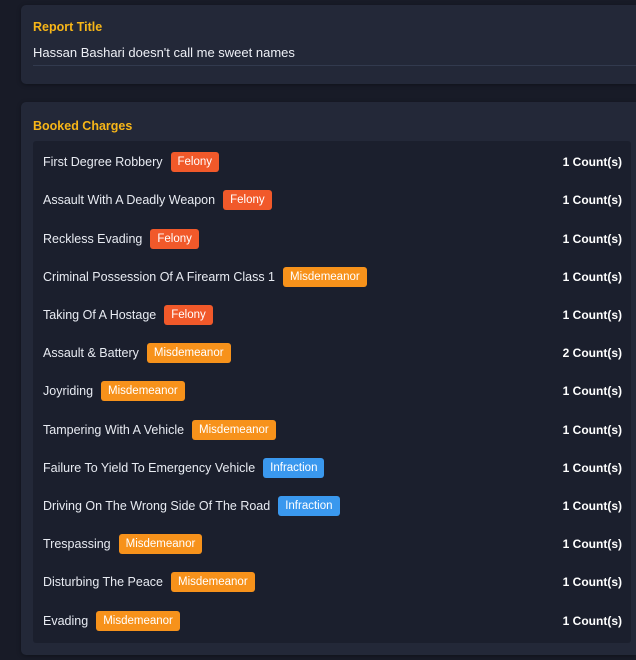 The image size is (636, 660). Describe the element at coordinates (93, 239) in the screenshot. I see `charge-name: Reckless Evading` at that location.